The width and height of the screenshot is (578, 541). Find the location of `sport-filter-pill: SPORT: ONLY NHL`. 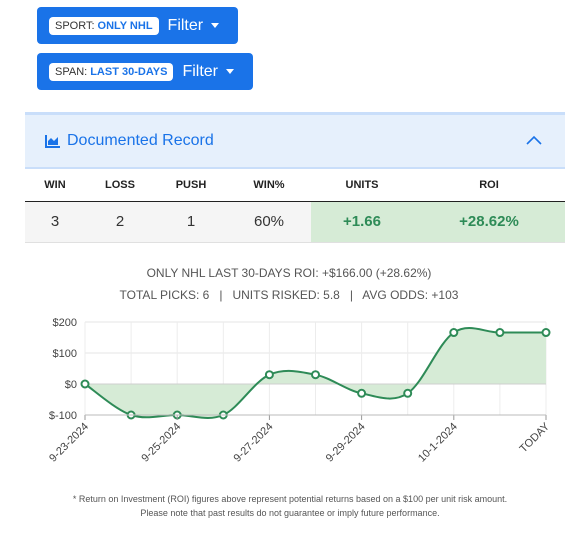

sport-filter-pill: SPORT: ONLY NHL is located at coordinates (104, 25).